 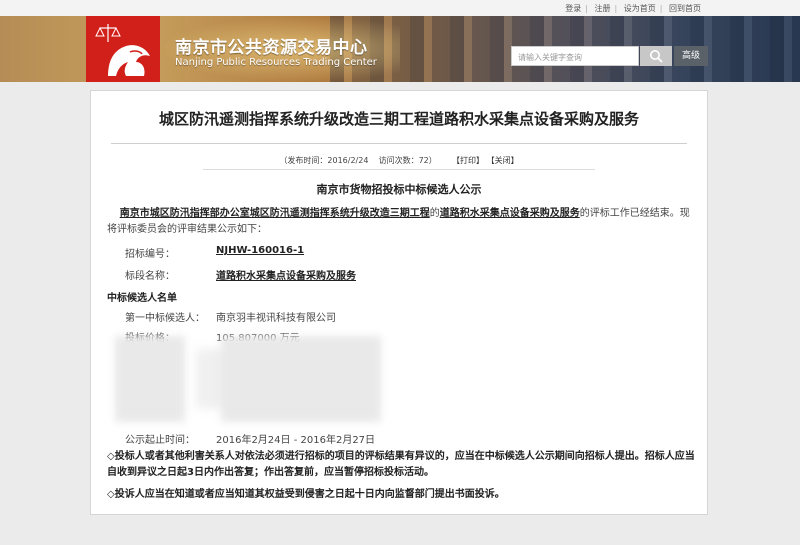 I want to click on candidates-heading: 中标候选人名单, so click(x=142, y=298).